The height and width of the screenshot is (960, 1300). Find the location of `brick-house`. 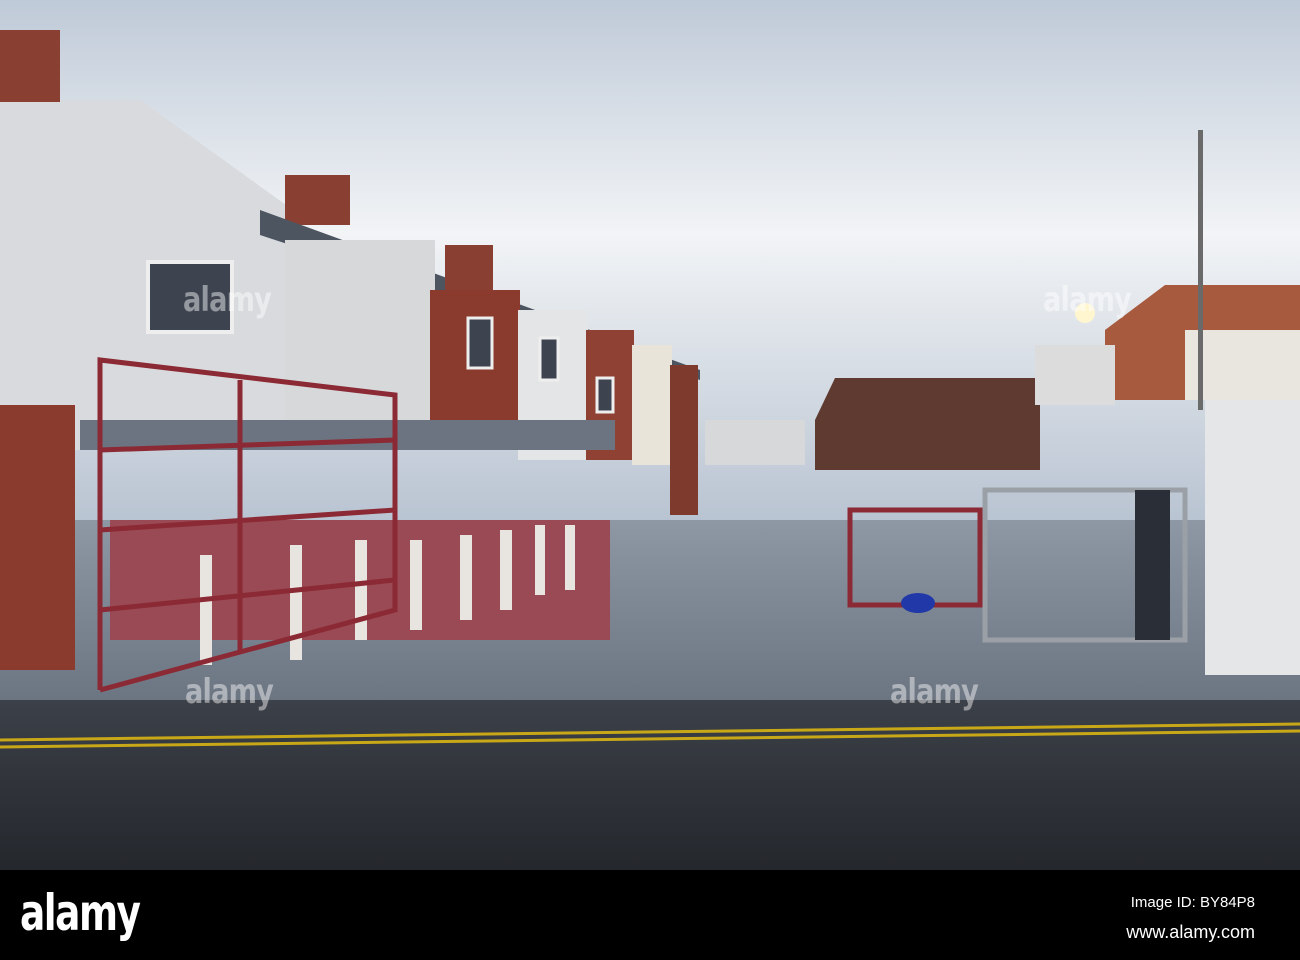

brick-house is located at coordinates (684, 440).